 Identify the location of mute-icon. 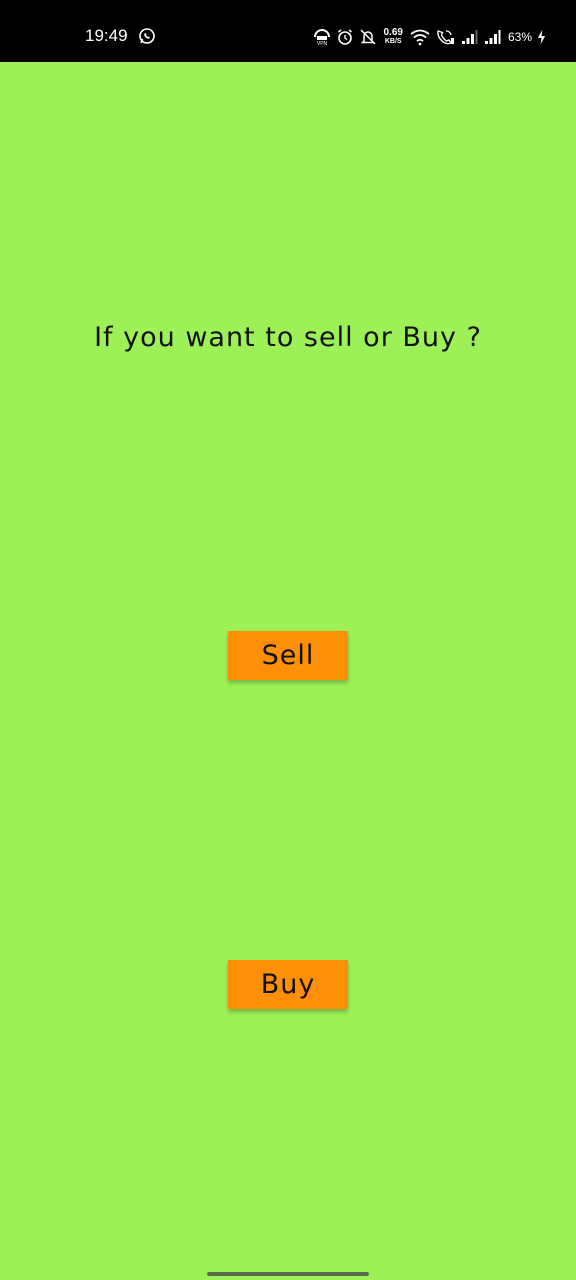
(367, 37).